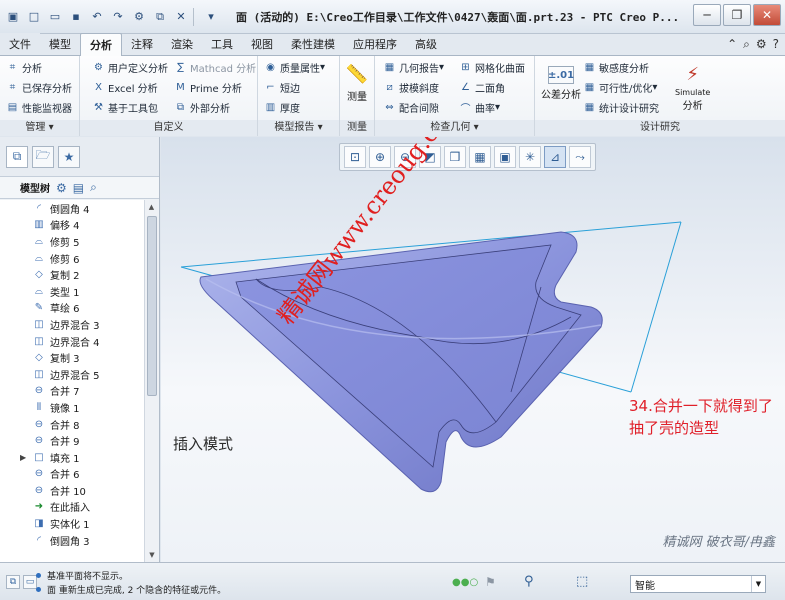 The height and width of the screenshot is (600, 785). Describe the element at coordinates (737, 15) in the screenshot. I see `restore-button: ❐` at that location.